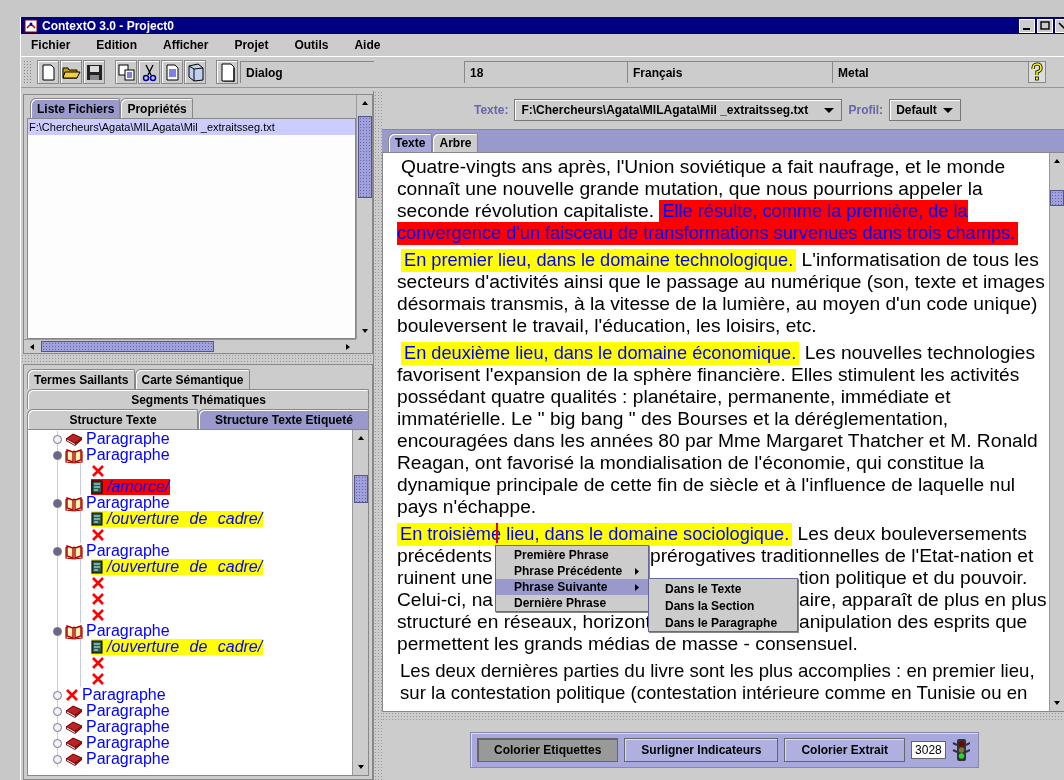 The width and height of the screenshot is (1064, 780). I want to click on menu-item: Projet, so click(251, 45).